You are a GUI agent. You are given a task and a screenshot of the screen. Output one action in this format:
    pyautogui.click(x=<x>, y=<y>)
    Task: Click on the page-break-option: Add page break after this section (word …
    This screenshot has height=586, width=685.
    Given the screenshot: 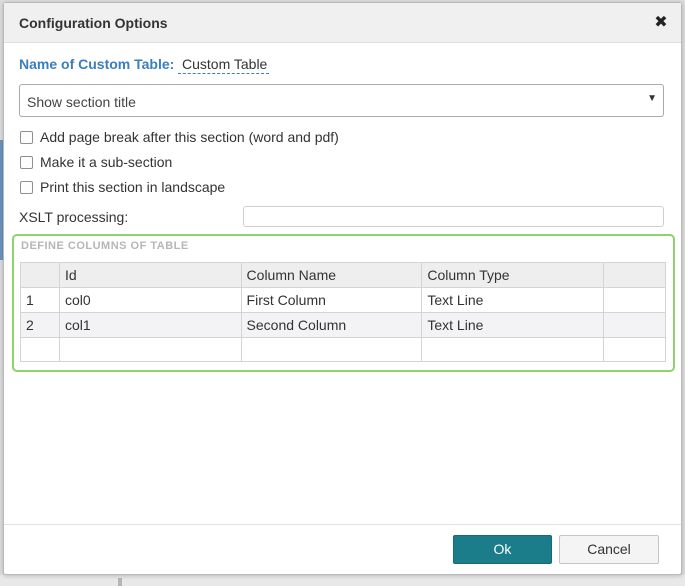 What is the action you would take?
    pyautogui.click(x=229, y=138)
    